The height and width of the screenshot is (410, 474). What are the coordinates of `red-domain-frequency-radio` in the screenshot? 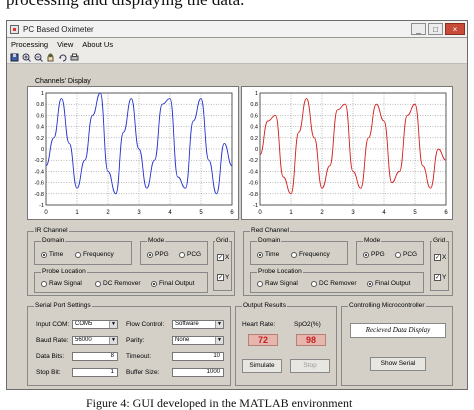 It's located at (294, 255).